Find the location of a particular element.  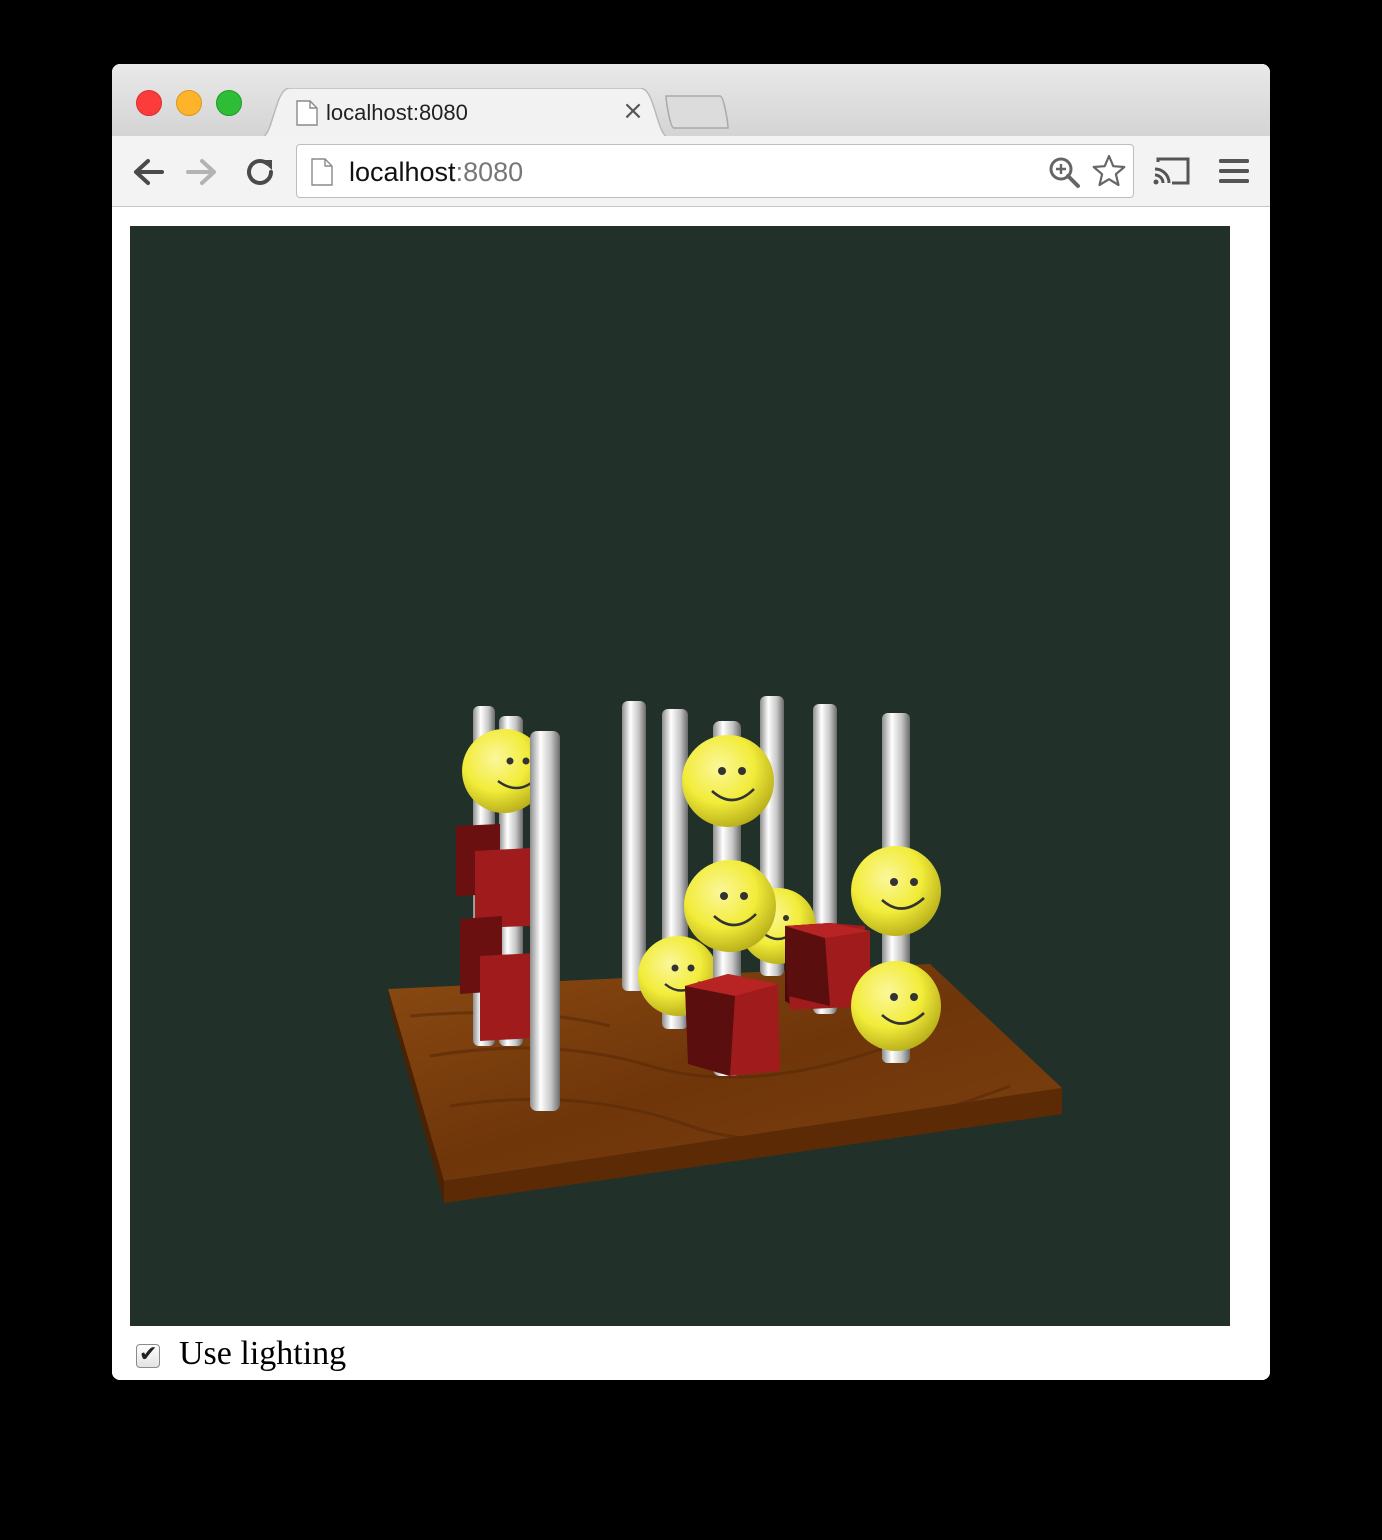

cast-icon is located at coordinates (1172, 171).